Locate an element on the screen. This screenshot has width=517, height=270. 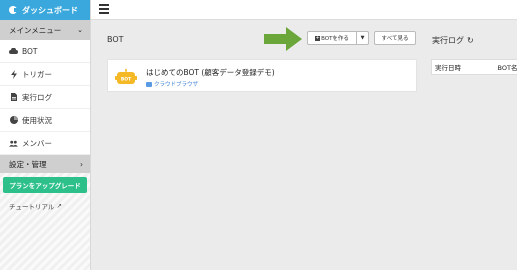
sidebar-item-trigger: トリガー is located at coordinates (45, 74).